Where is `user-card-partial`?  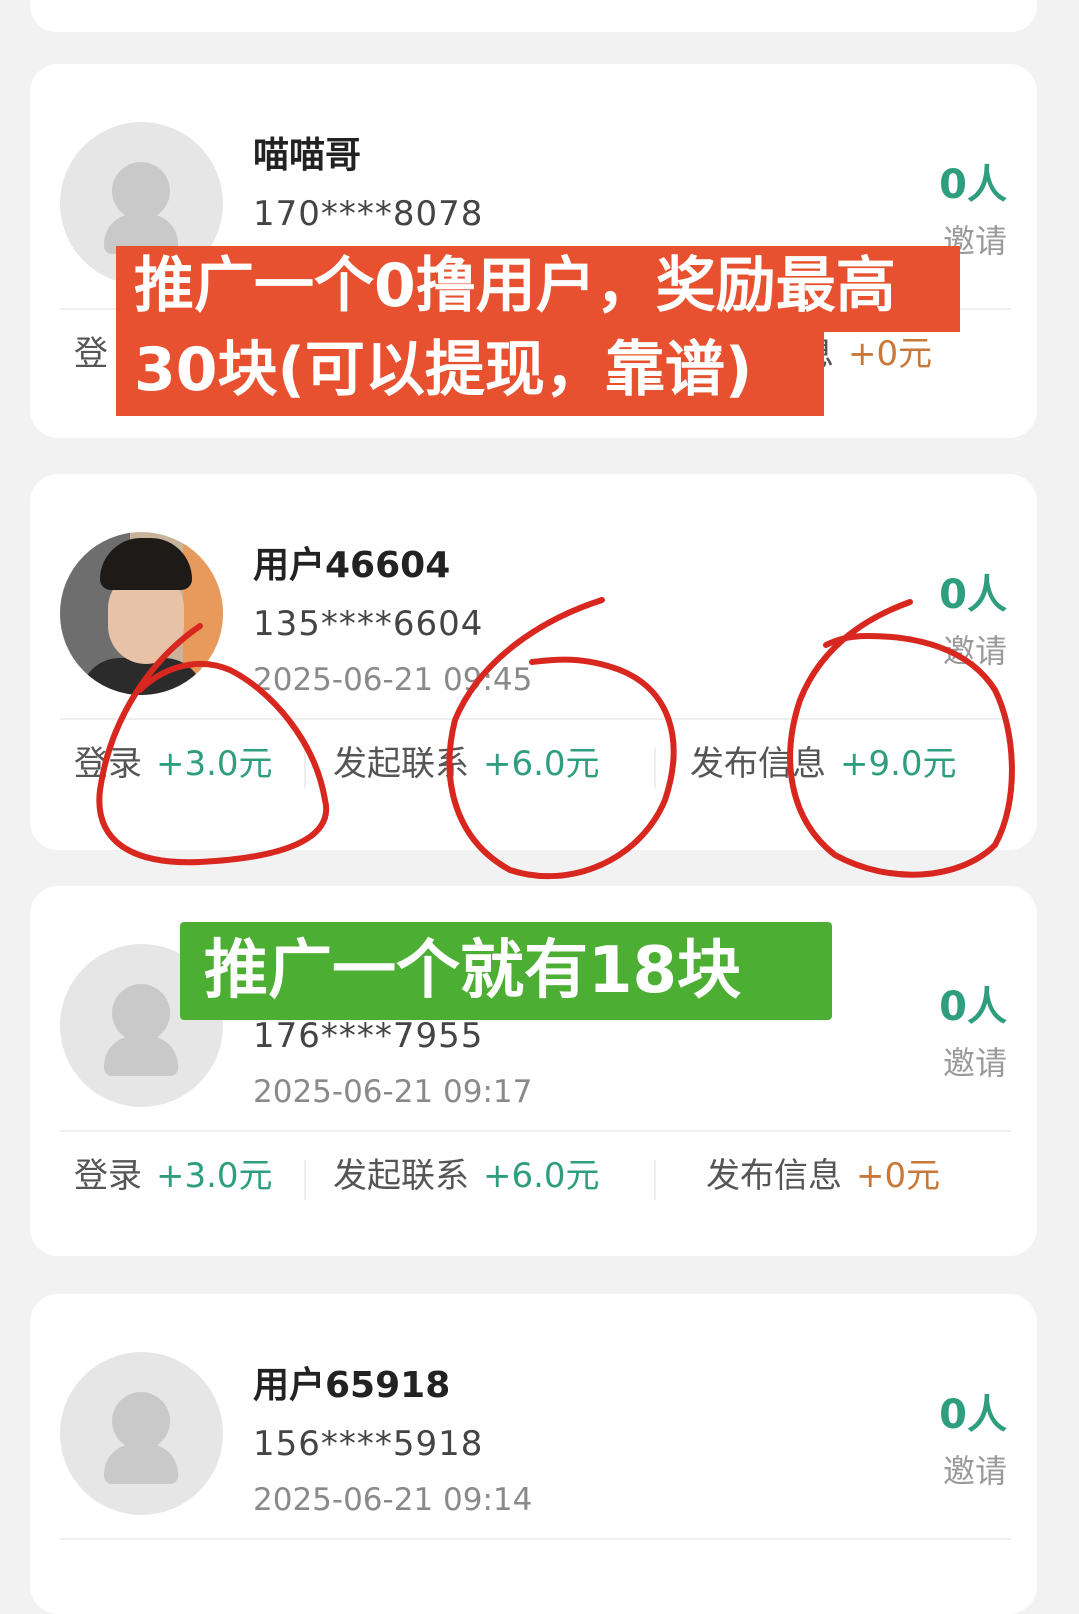 user-card-partial is located at coordinates (533, 16).